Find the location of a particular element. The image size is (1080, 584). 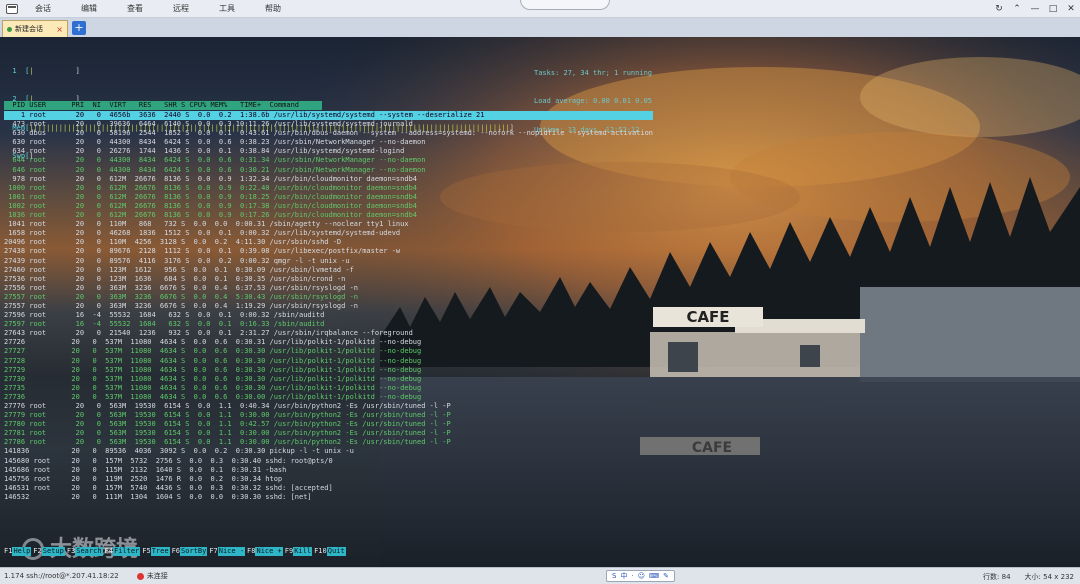

fn-key-label: Search is located at coordinates (89, 551).